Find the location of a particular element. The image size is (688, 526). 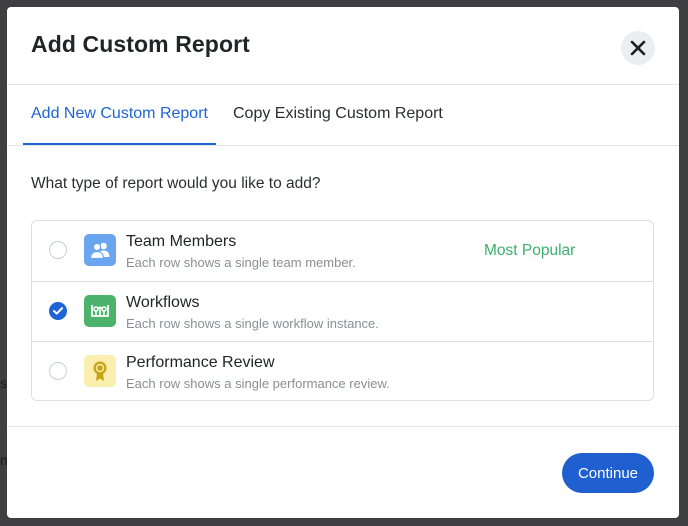

option-title: Workflows is located at coordinates (163, 302).